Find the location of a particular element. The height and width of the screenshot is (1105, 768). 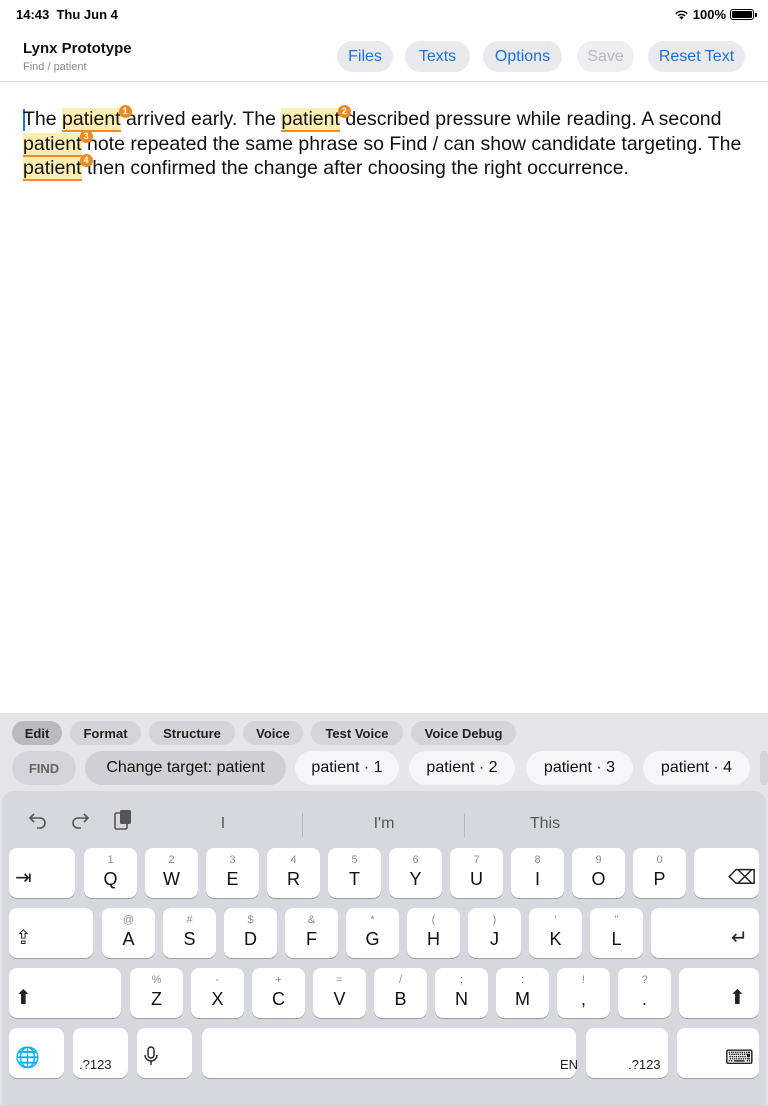

change-target-chip: Change target: patient is located at coordinates (185, 768).